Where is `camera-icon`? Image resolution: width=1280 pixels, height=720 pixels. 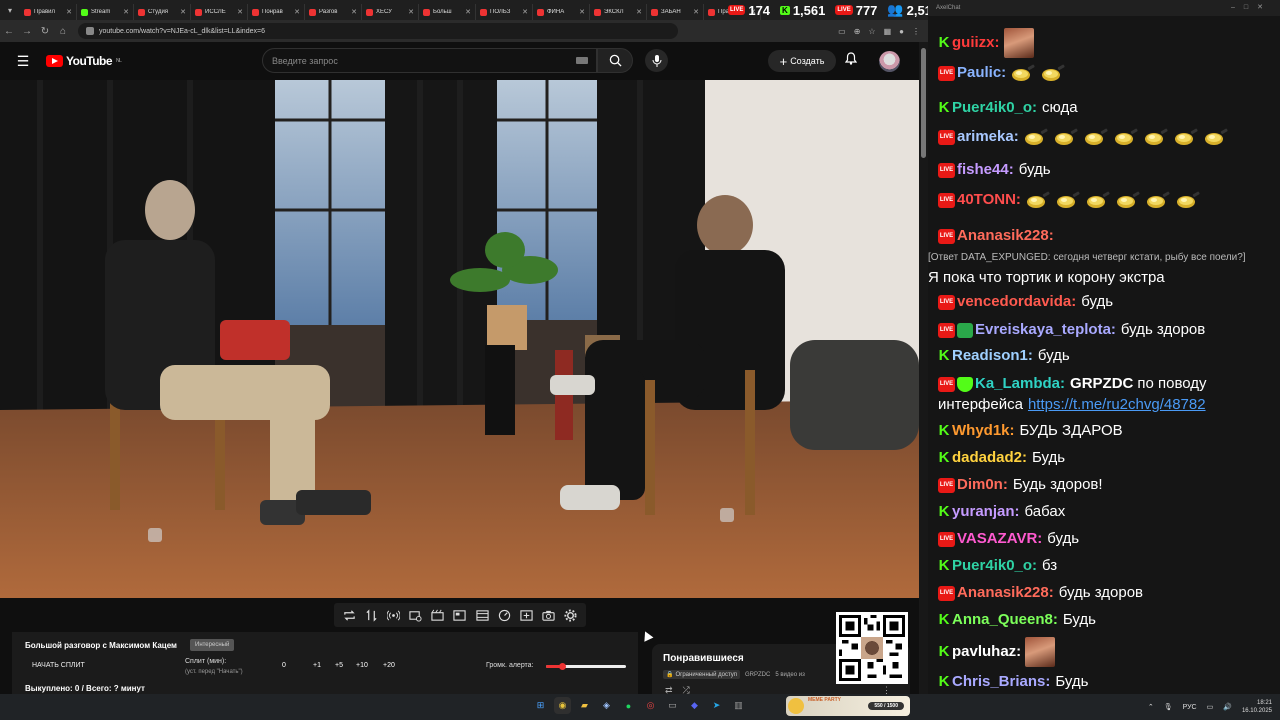
camera-icon is located at coordinates (548, 615).